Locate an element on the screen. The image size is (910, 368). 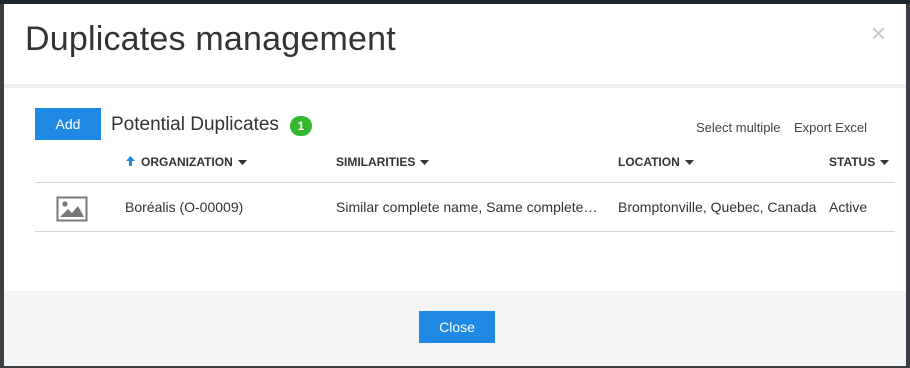
close-icon: × is located at coordinates (878, 33).